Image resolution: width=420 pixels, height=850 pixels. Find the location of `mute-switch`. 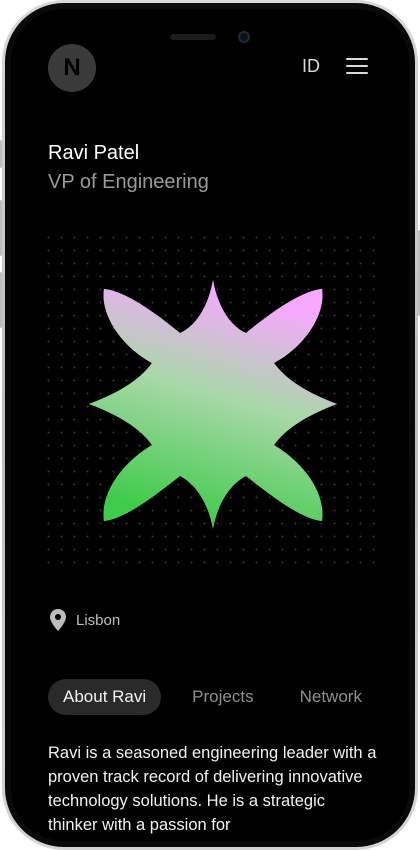

mute-switch is located at coordinates (1, 154).